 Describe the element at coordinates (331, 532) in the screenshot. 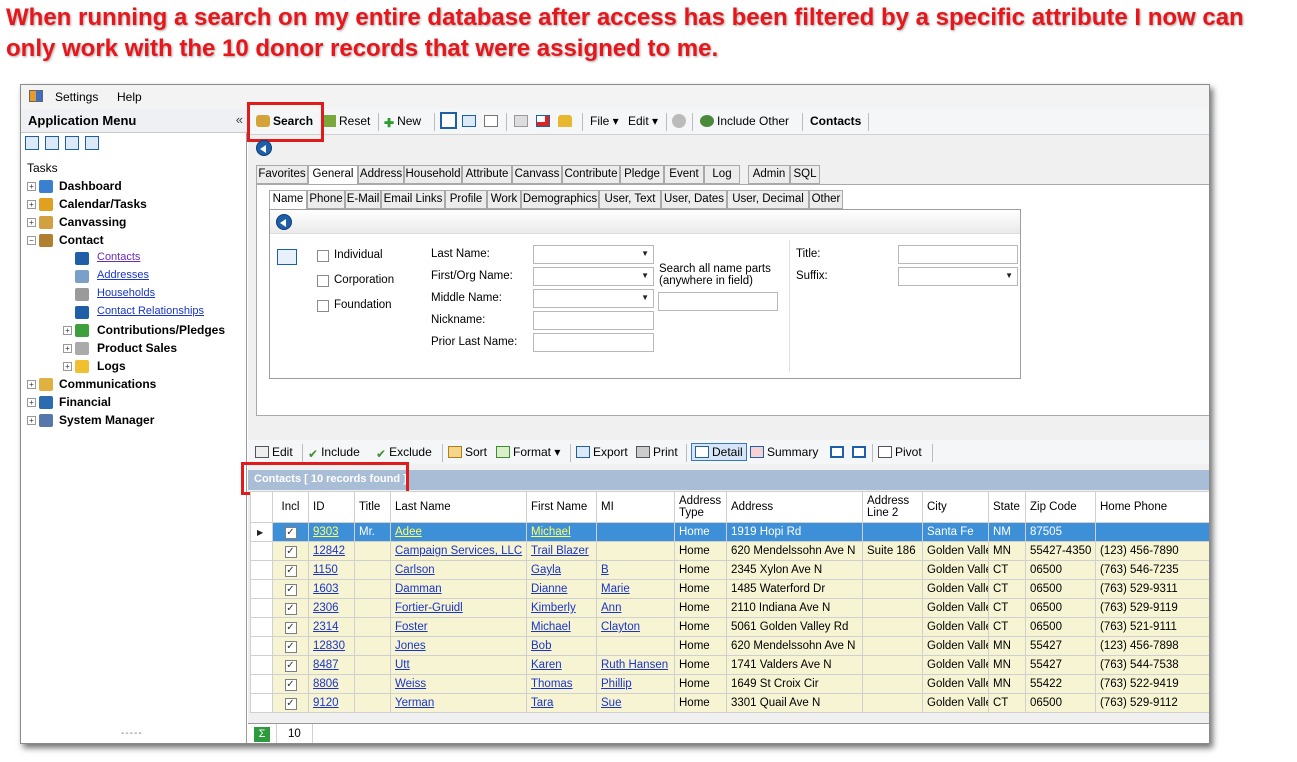

I see `cell-id: 9303` at that location.